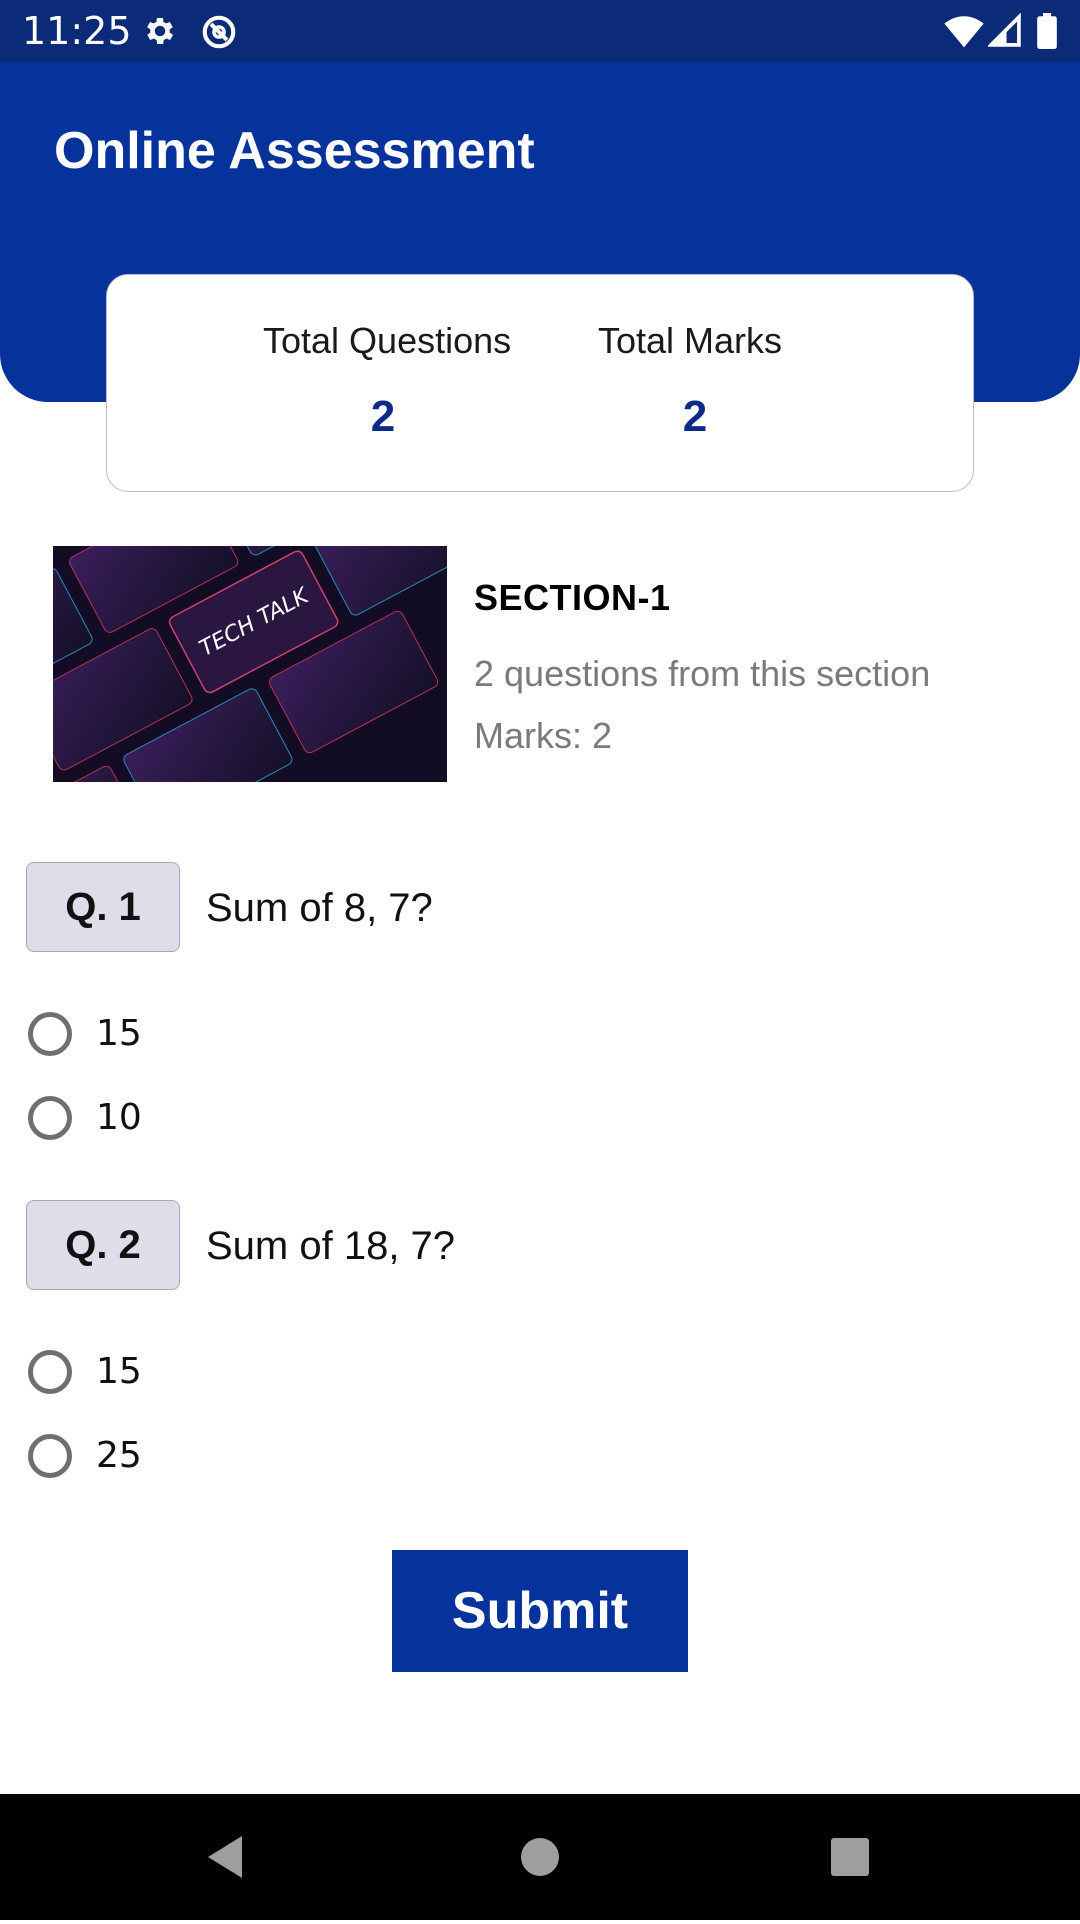 The image size is (1080, 1924). Describe the element at coordinates (695, 416) in the screenshot. I see `total-marks-value: 2` at that location.